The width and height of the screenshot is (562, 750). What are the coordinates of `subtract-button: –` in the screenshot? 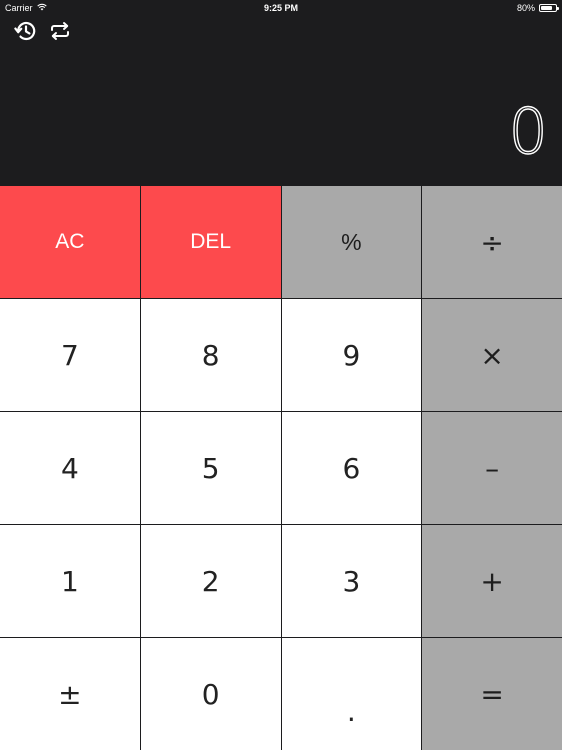 It's located at (492, 468).